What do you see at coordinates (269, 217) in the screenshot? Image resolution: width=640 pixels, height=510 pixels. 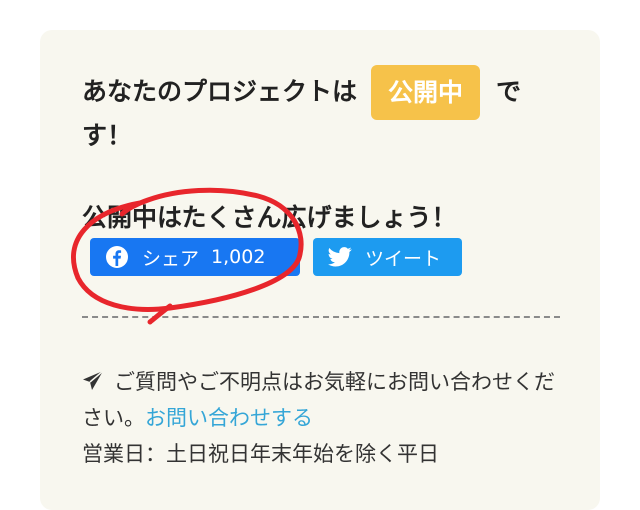 I see `share-heading: 公開中はたくさん広げましょう！` at bounding box center [269, 217].